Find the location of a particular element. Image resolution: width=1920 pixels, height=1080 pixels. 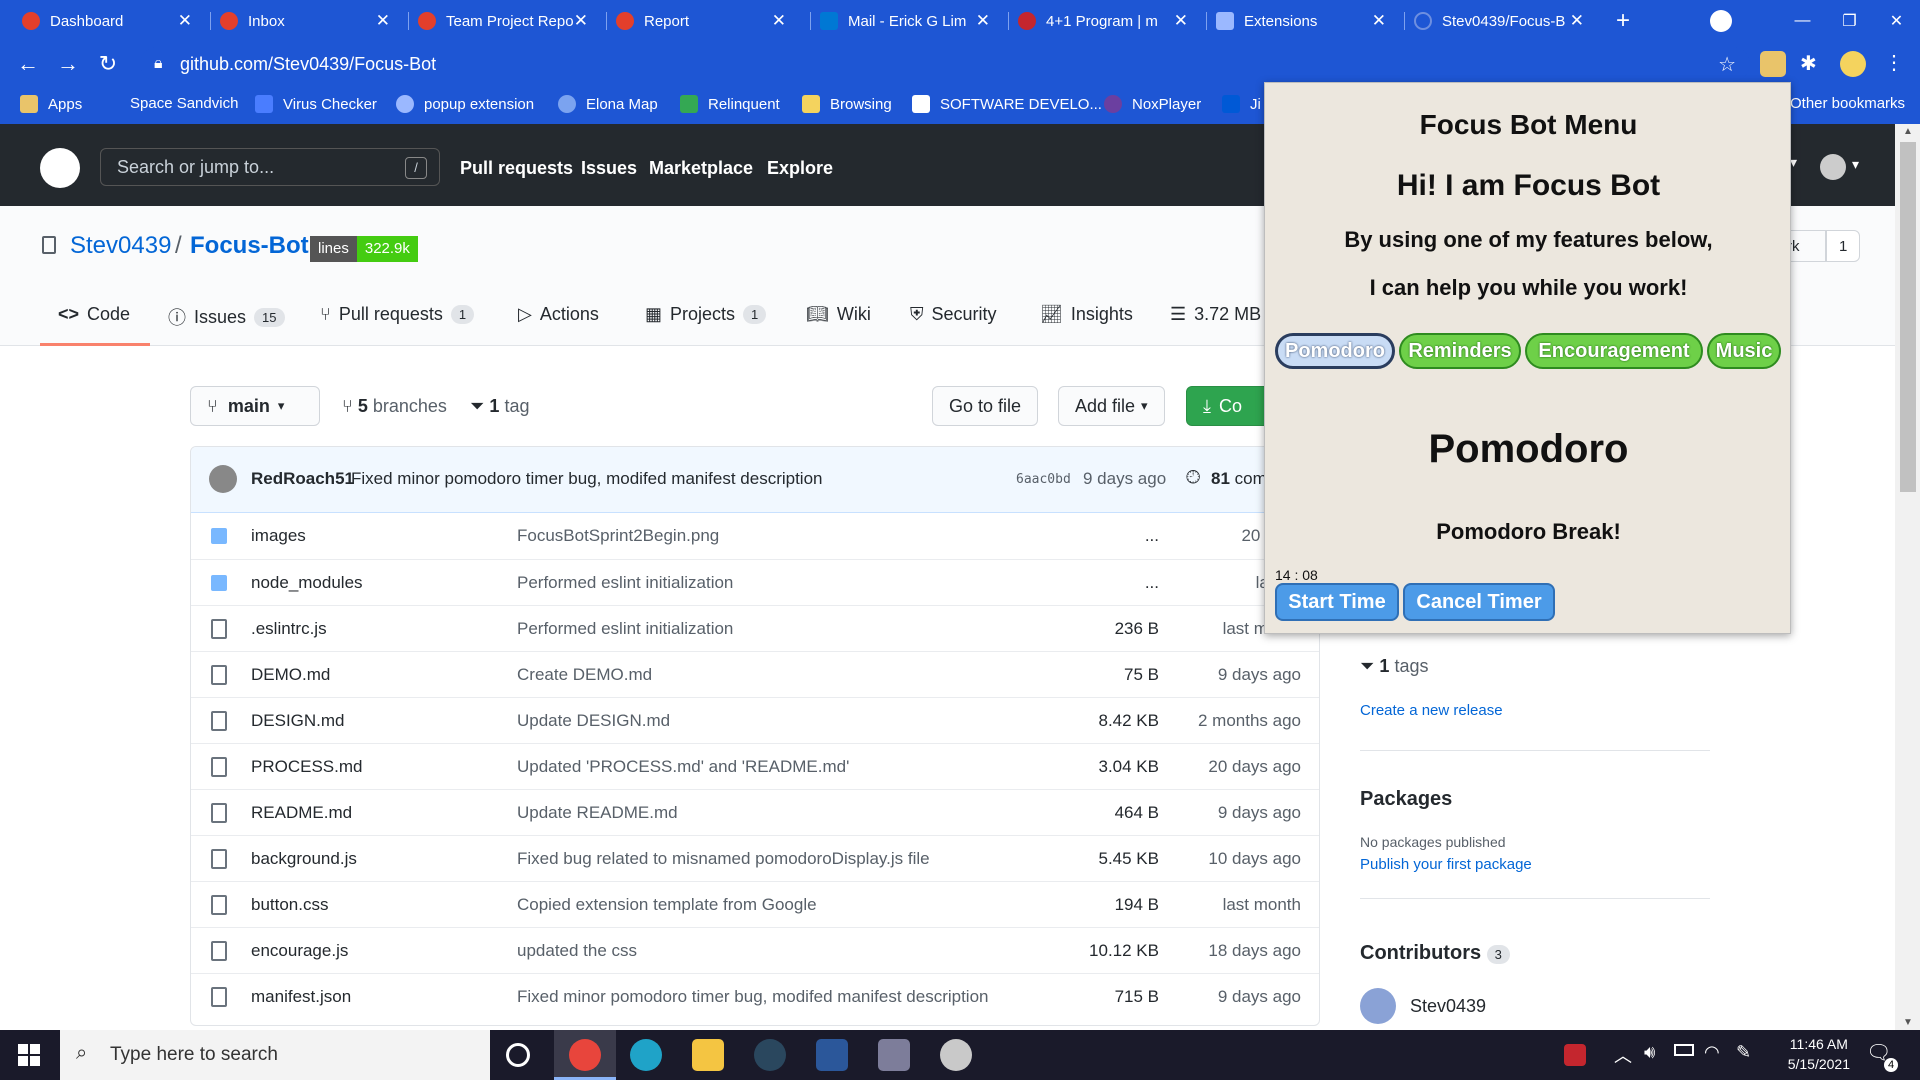

file-row: imagesFocusBotSprint2Begin.png...20 days is located at coordinates (755, 536).